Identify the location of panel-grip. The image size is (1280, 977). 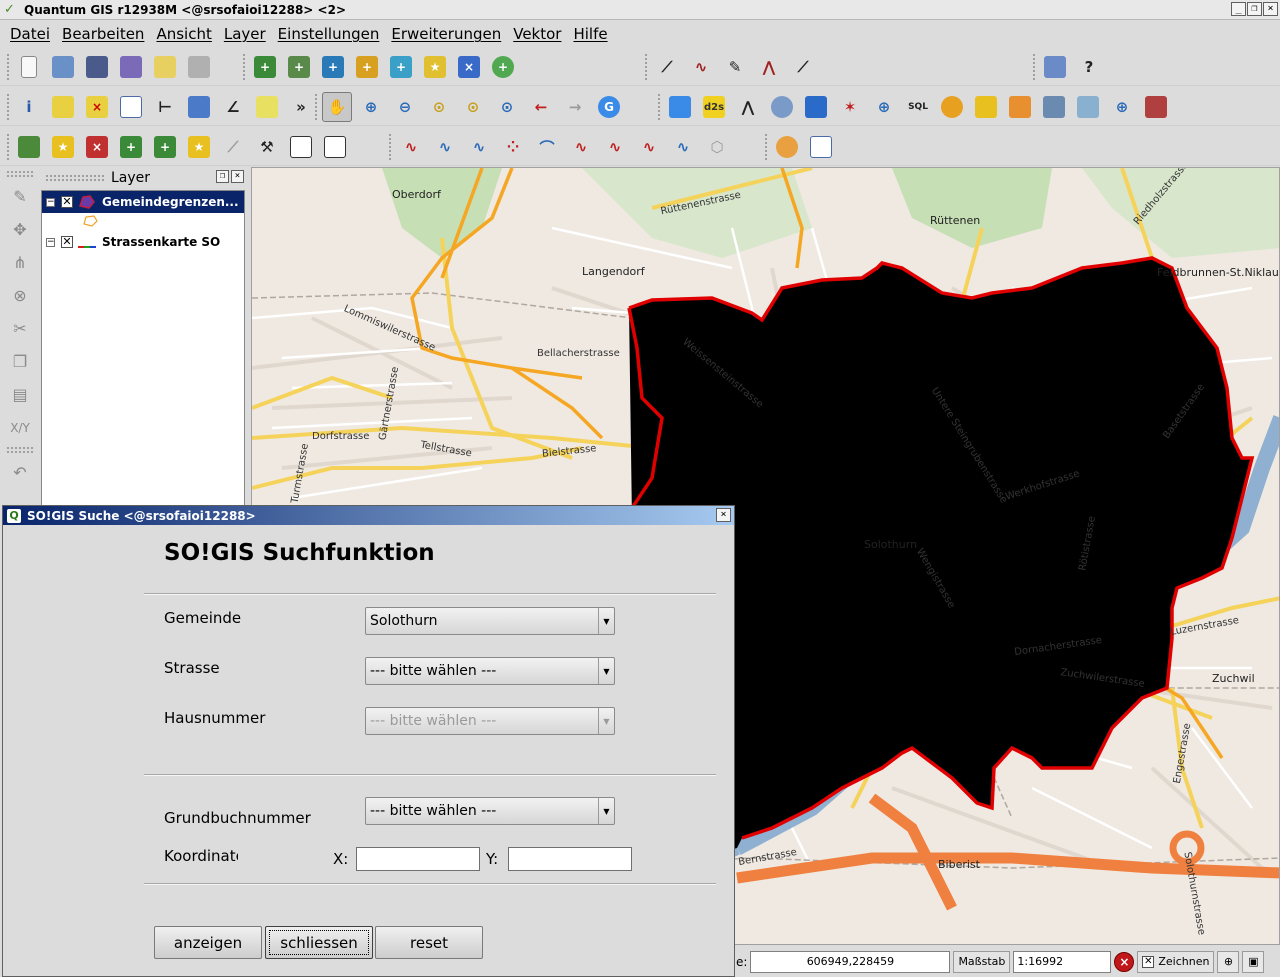
(75, 178).